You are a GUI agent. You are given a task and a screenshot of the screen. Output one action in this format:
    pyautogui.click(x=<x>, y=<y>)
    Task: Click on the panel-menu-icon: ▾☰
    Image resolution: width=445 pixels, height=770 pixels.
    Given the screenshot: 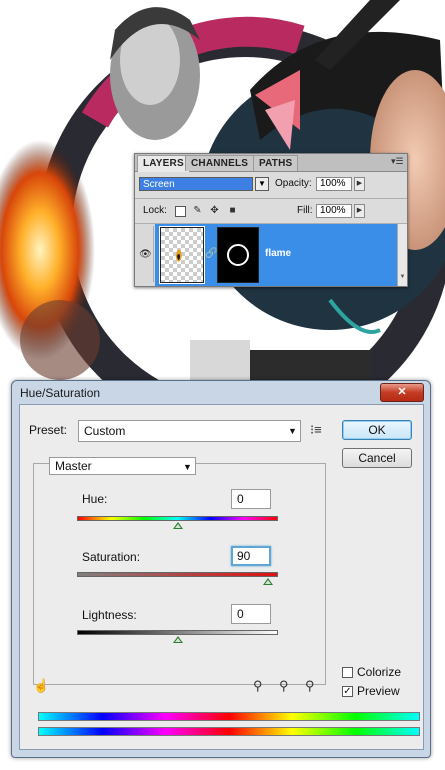 What is the action you would take?
    pyautogui.click(x=397, y=161)
    